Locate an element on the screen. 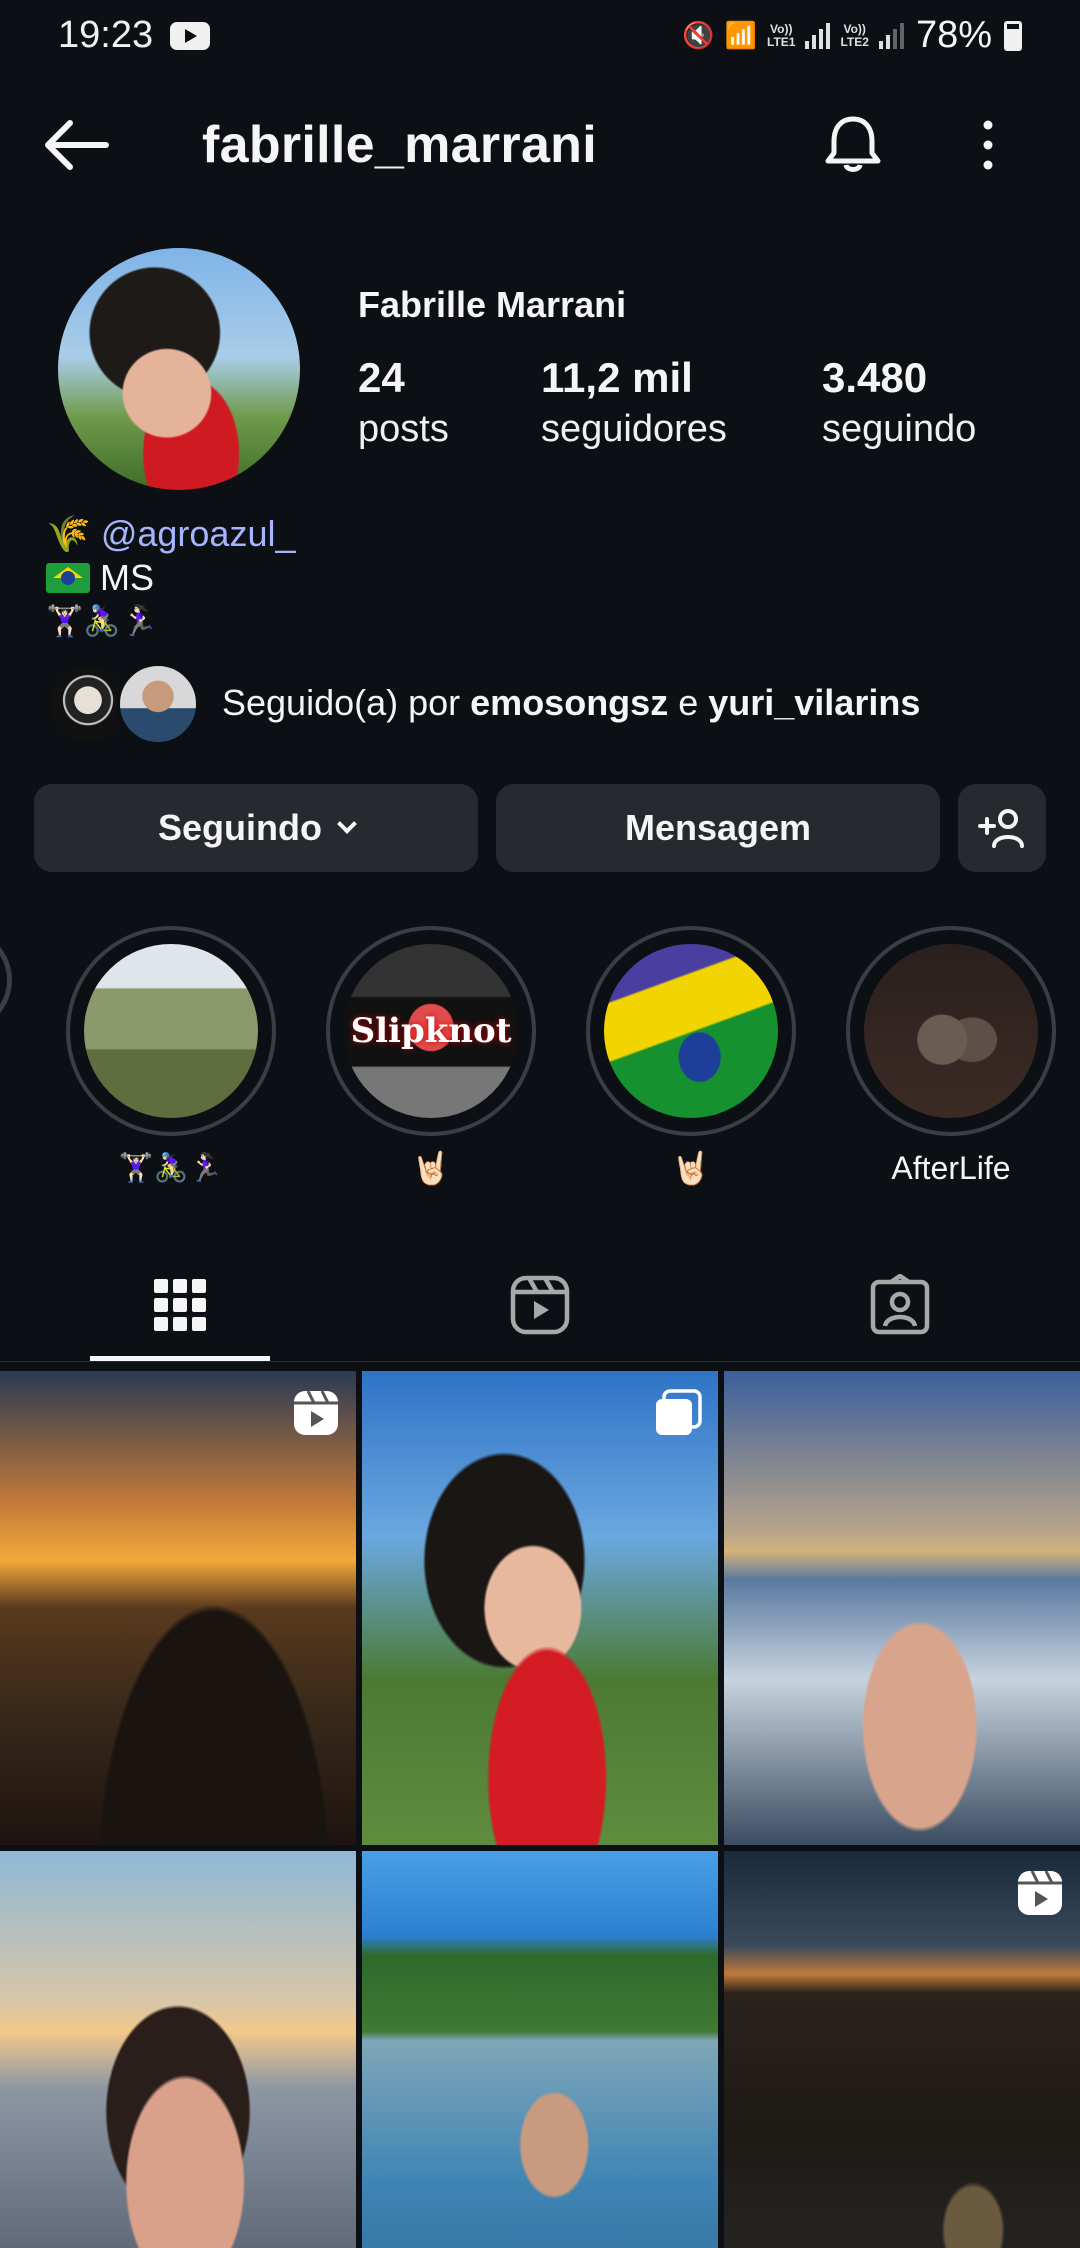  arrow-left-icon is located at coordinates (77, 145).